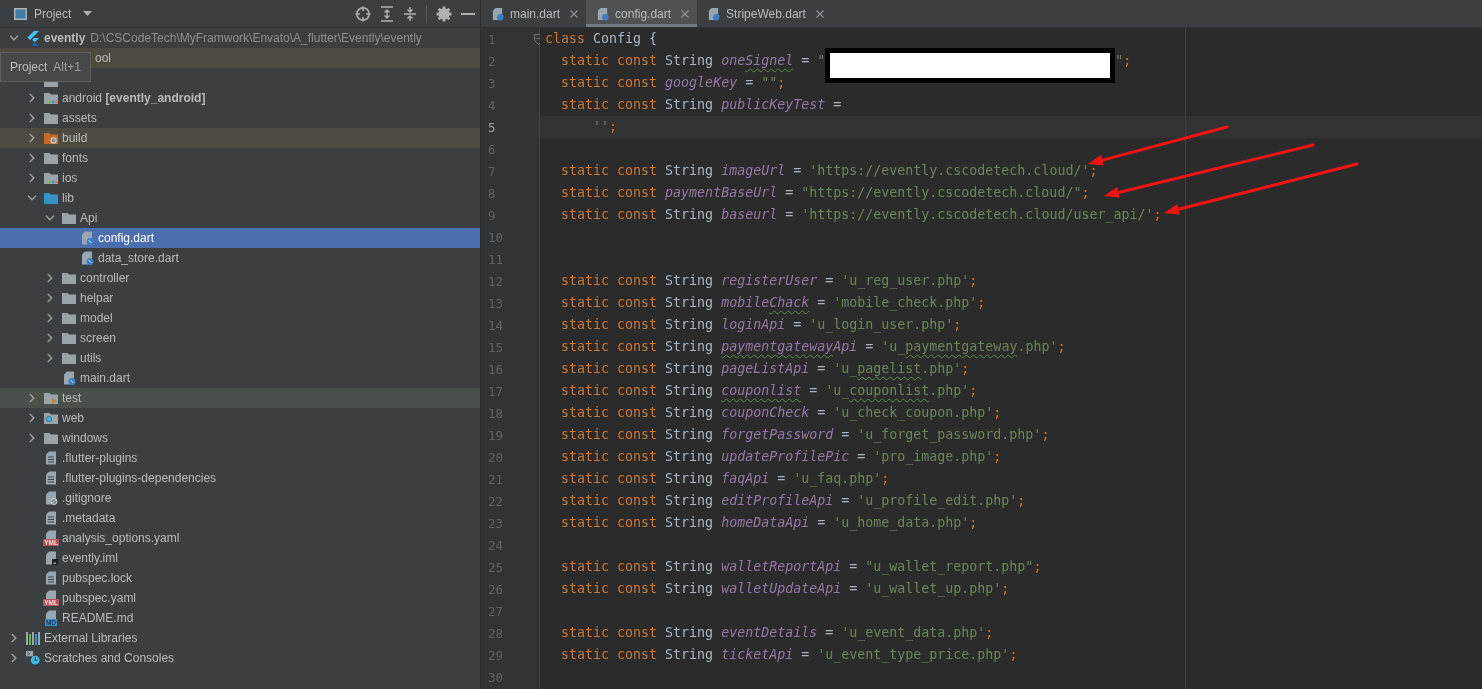  Describe the element at coordinates (601, 38) in the screenshot. I see `code-line: class Config {` at that location.